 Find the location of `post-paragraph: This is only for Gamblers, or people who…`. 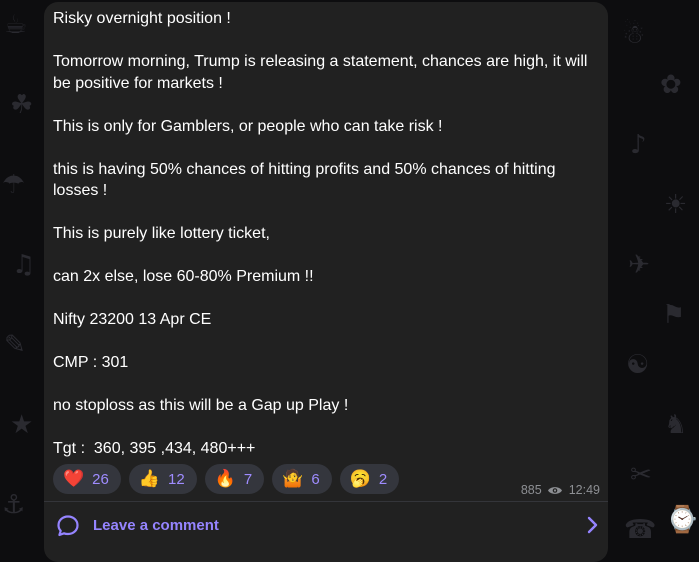

post-paragraph: This is only for Gamblers, or people who… is located at coordinates (248, 126).